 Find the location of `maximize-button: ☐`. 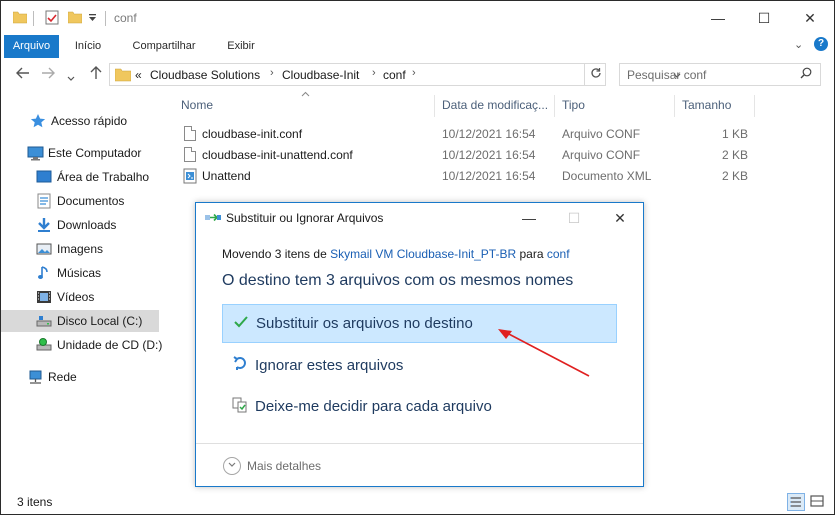

maximize-button: ☐ is located at coordinates (764, 18).